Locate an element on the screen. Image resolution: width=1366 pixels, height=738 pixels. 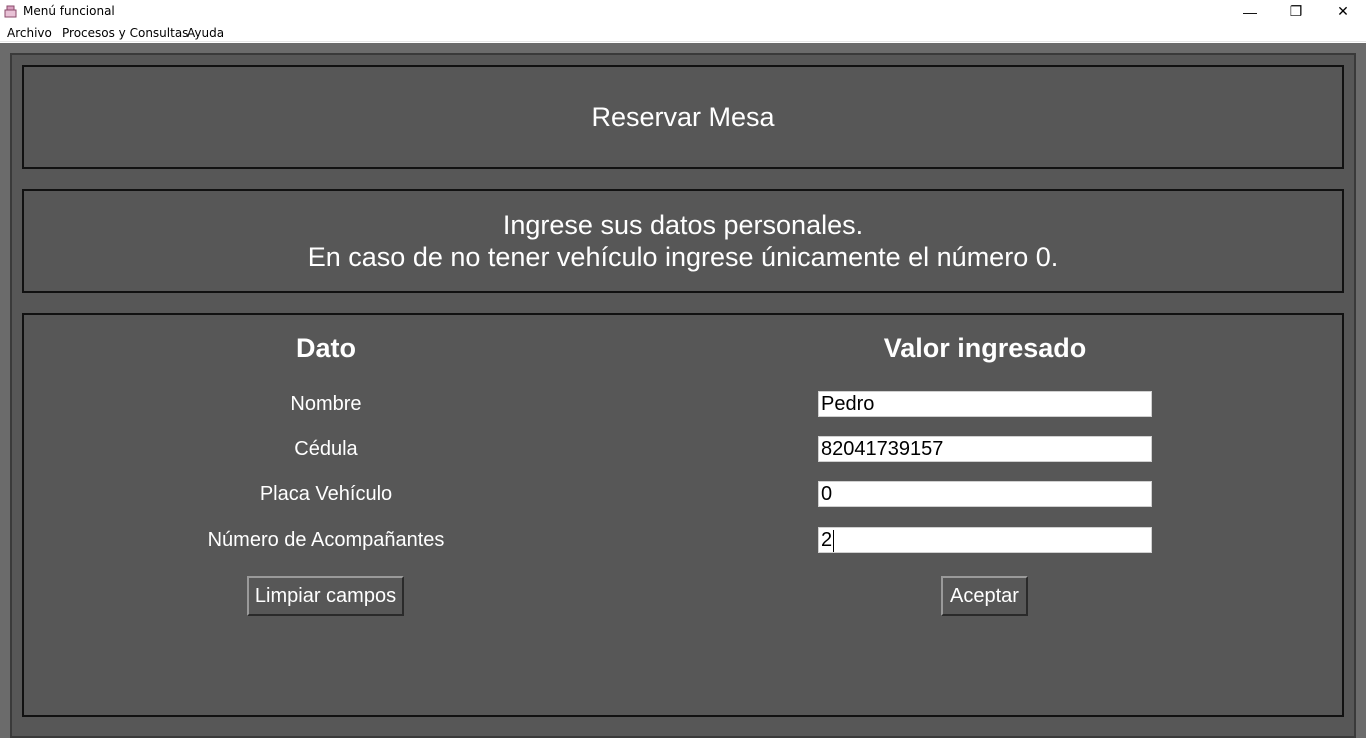
page-title: Reservar Mesa is located at coordinates (683, 116).